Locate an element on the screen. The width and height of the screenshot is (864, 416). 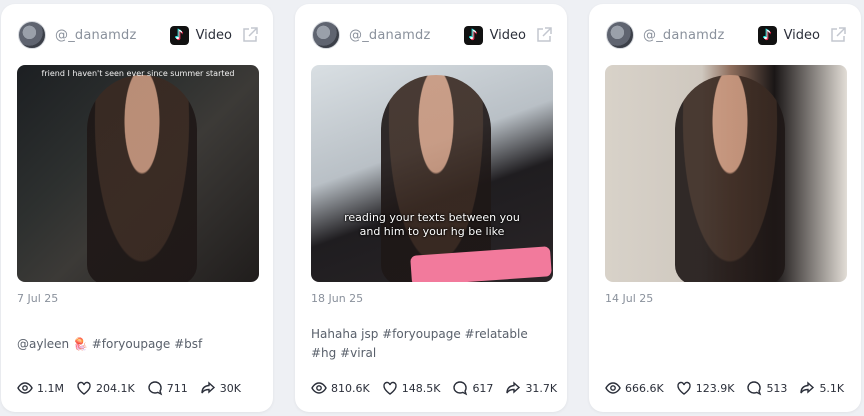
comments-stat: 617 is located at coordinates (472, 388).